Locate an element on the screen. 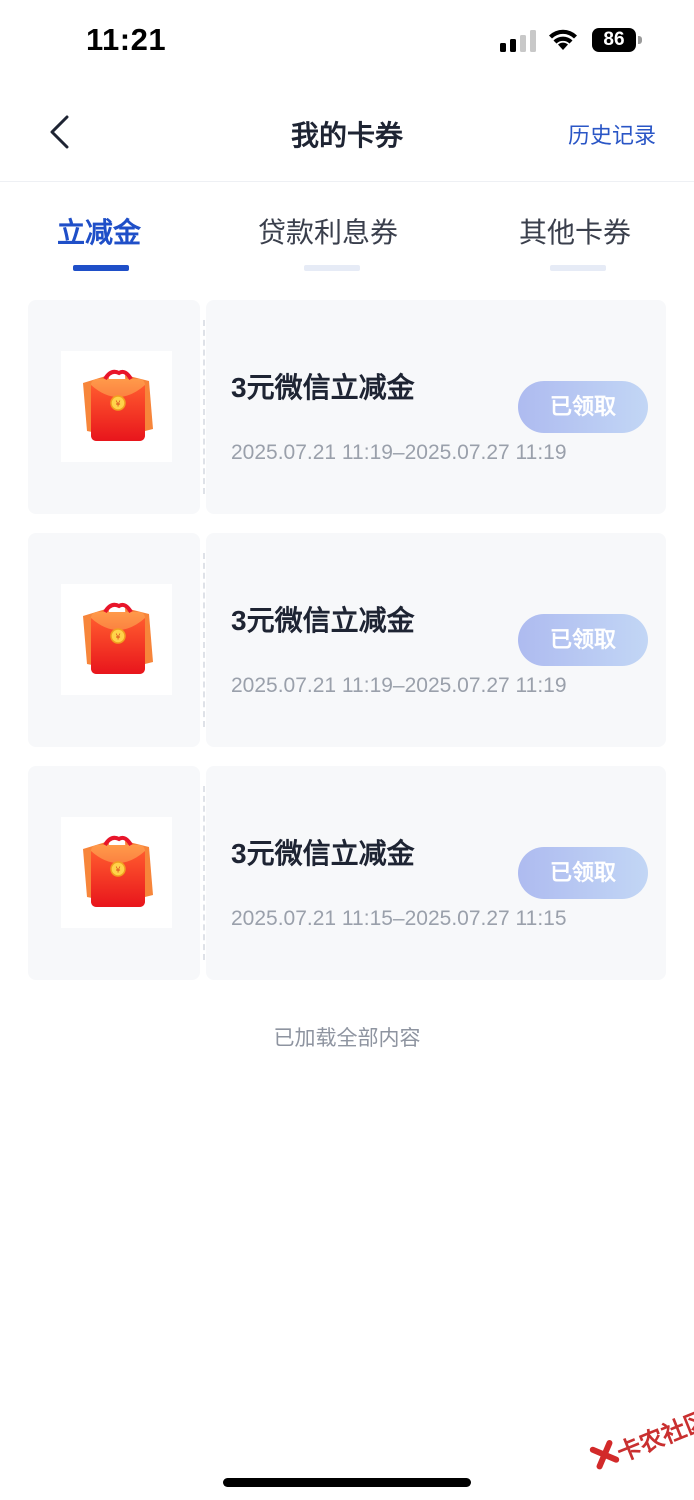 The width and height of the screenshot is (694, 1500). all-loaded-text: 已加载全部内容 is located at coordinates (347, 1038).